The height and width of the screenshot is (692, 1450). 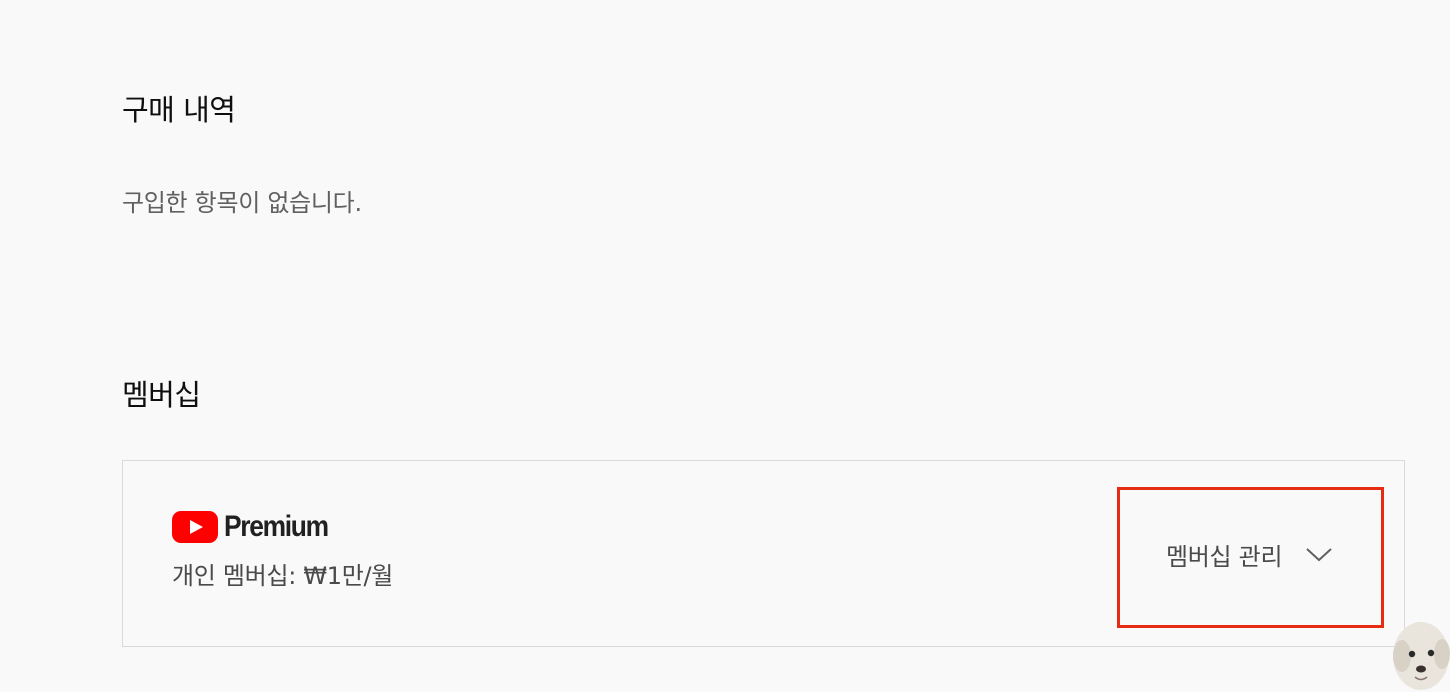 I want to click on membership-section-title: 멤버십, so click(x=161, y=395).